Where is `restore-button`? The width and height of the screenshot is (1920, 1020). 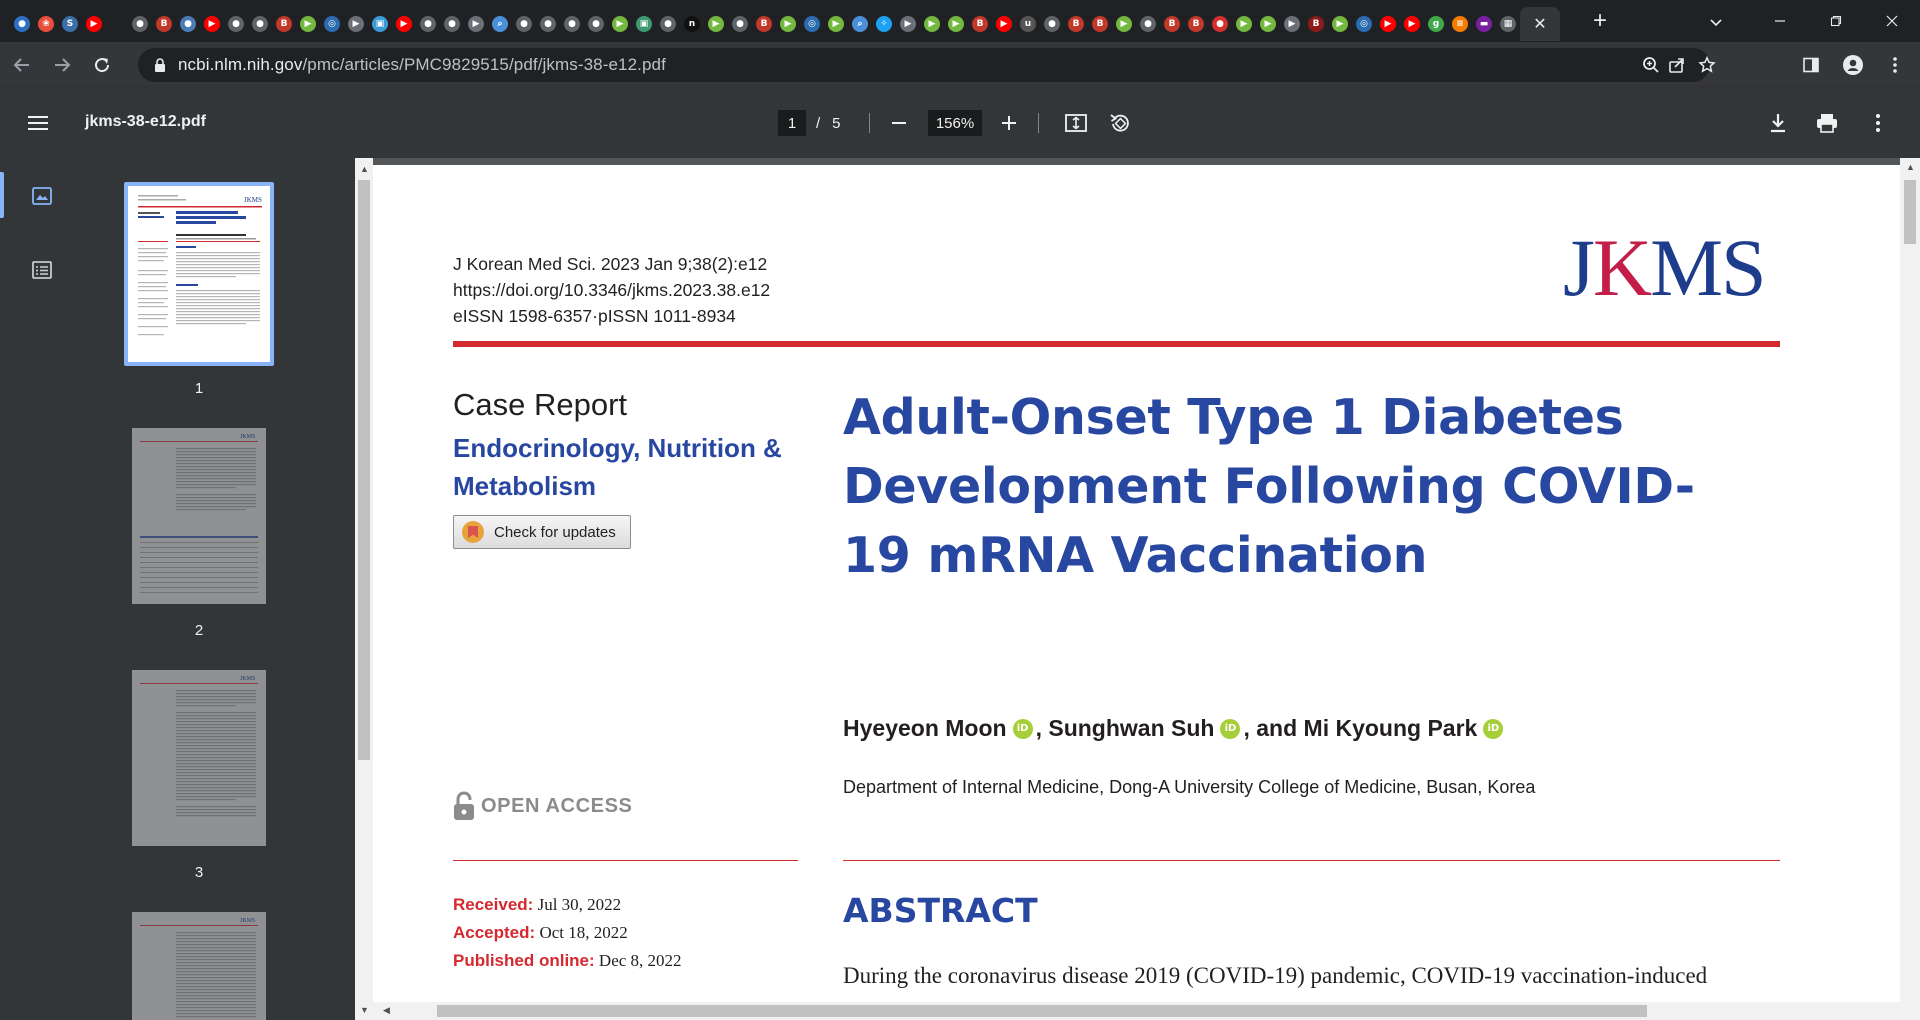
restore-button is located at coordinates (1836, 21).